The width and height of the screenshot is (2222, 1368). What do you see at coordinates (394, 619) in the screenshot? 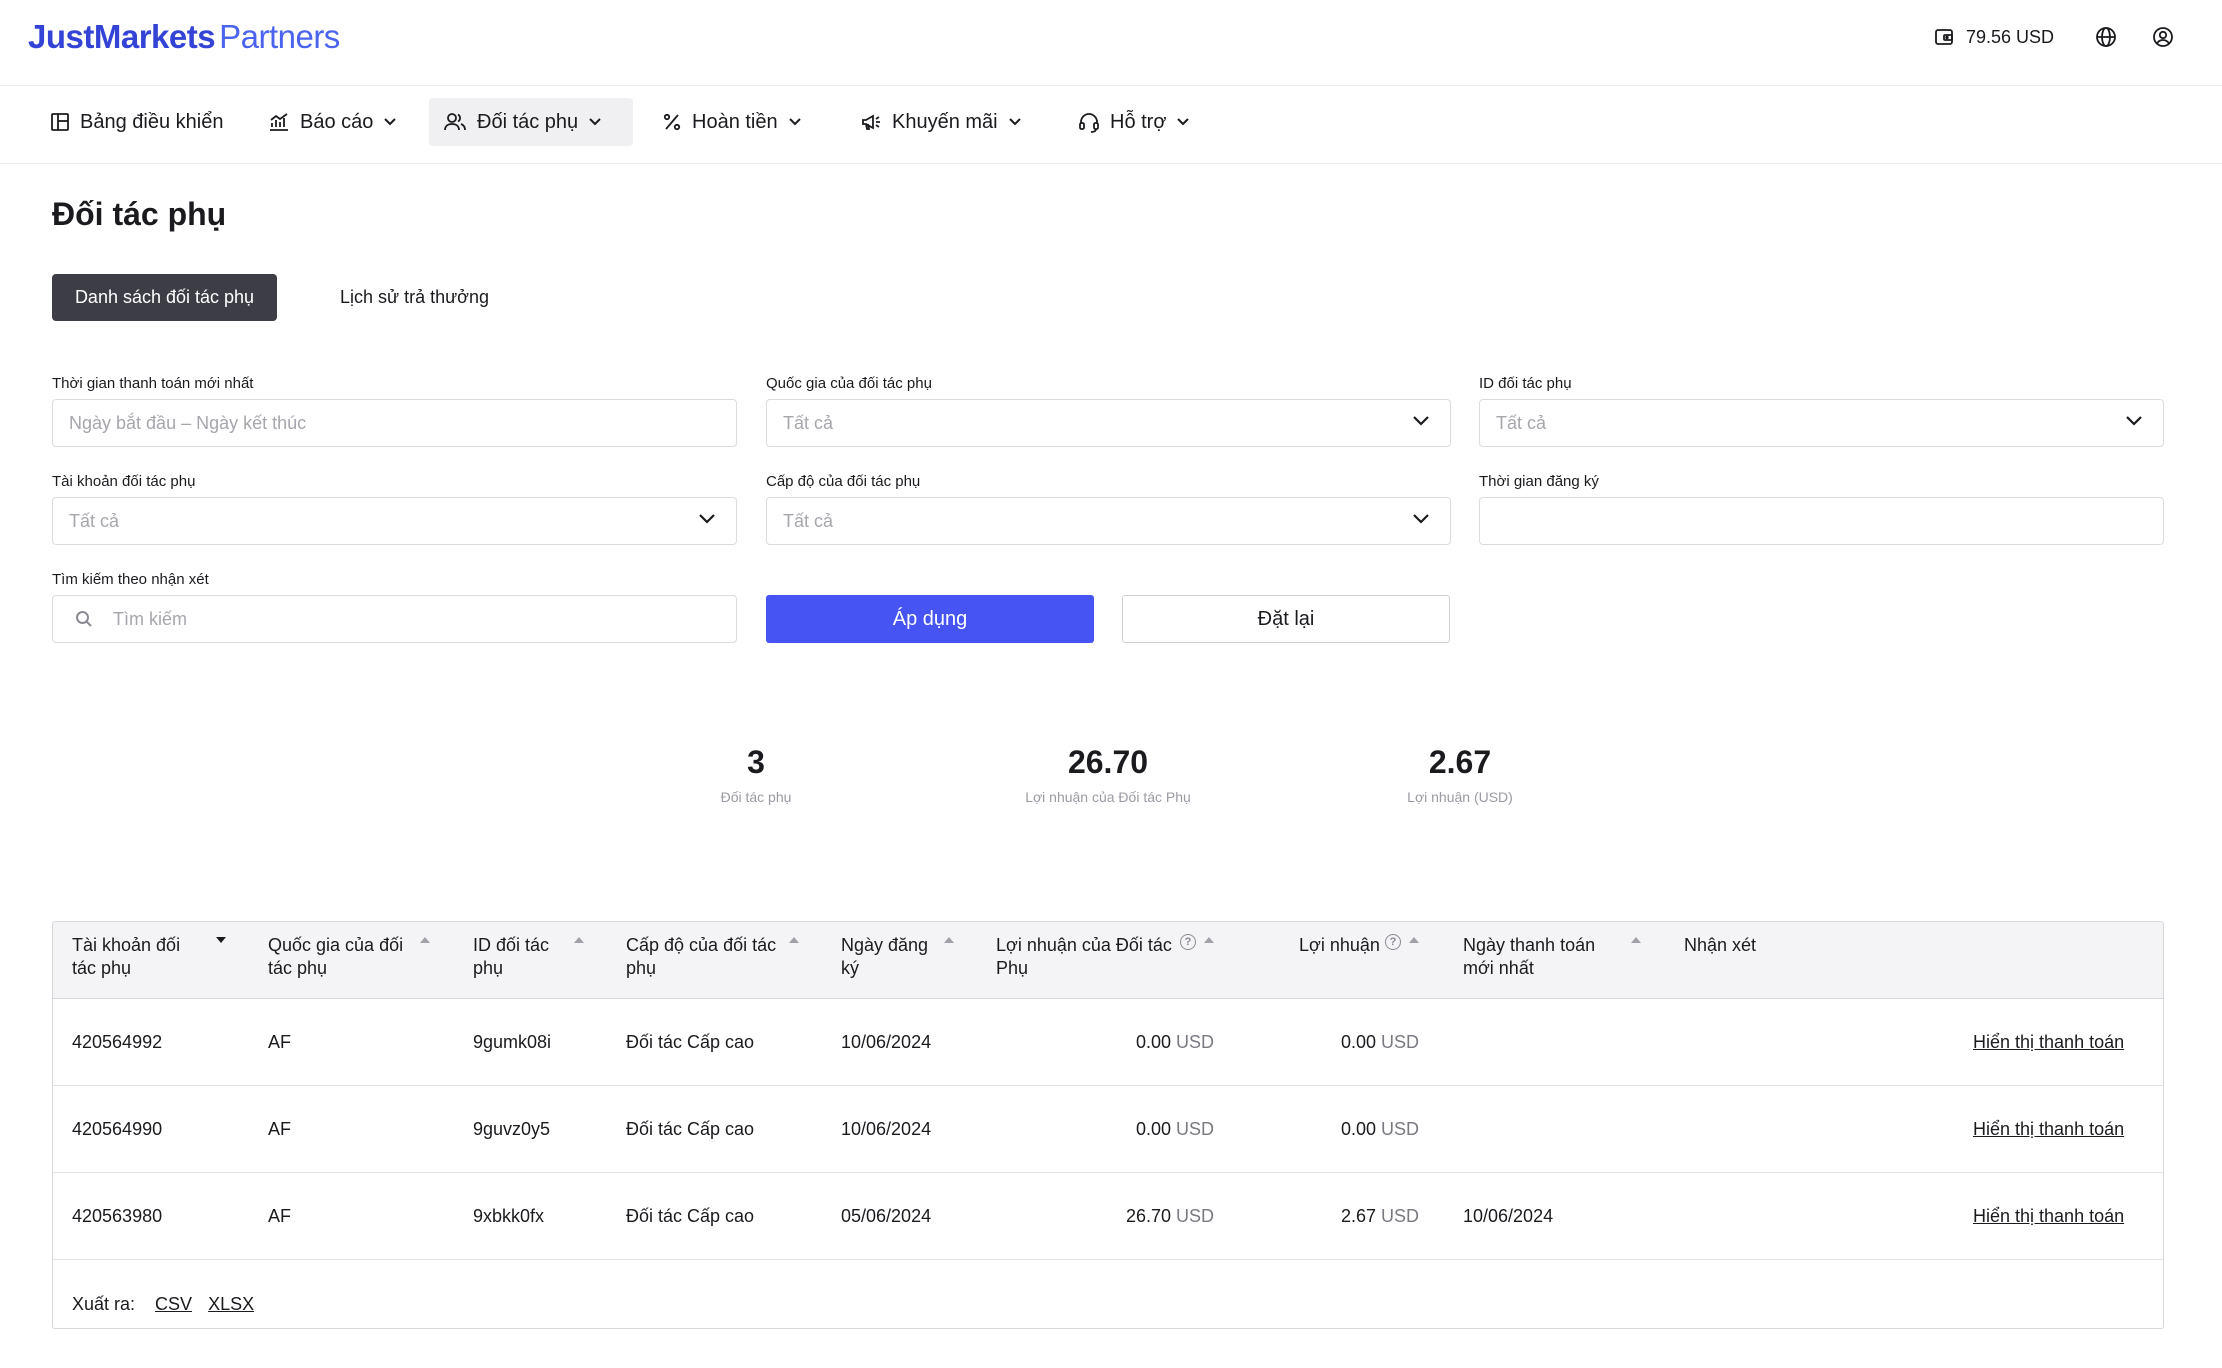
I see `search-input: Tìm kiếm` at bounding box center [394, 619].